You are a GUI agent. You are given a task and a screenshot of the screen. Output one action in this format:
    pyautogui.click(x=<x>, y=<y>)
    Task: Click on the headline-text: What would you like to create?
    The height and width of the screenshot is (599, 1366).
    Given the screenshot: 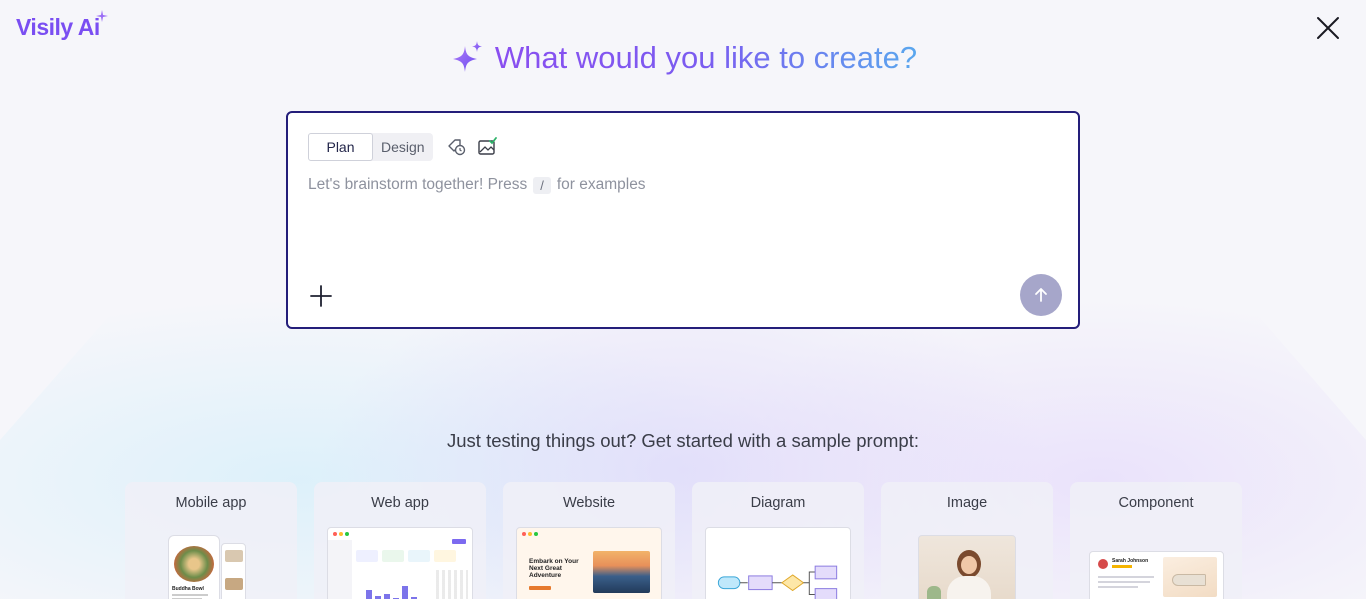 What is the action you would take?
    pyautogui.click(x=706, y=57)
    